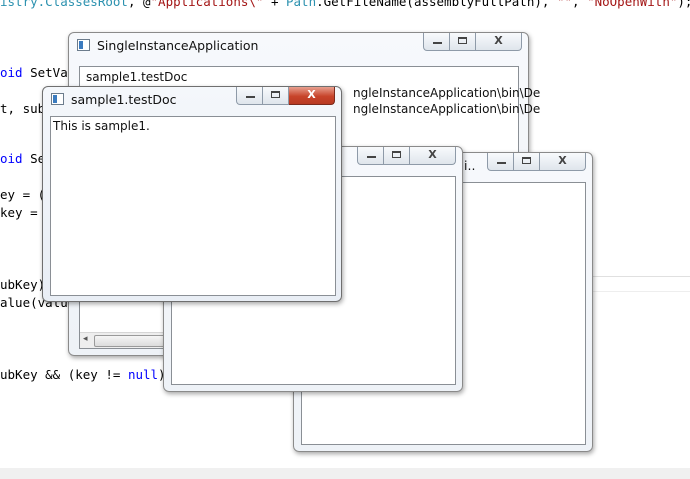 This screenshot has height=479, width=690. I want to click on document-window-3-caption-buttons: X, so click(536, 162).